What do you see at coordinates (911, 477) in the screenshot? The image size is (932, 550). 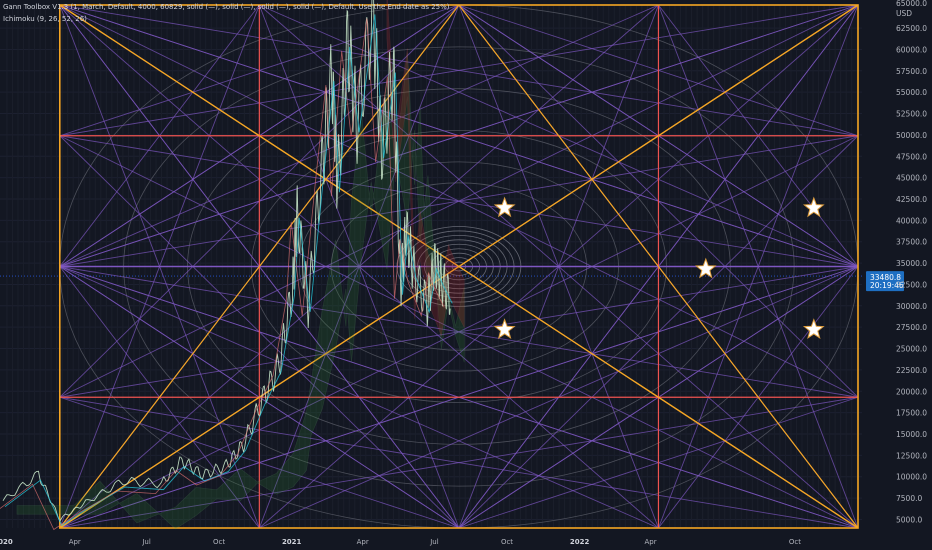 I see `y-tick-label: 10000.0` at bounding box center [911, 477].